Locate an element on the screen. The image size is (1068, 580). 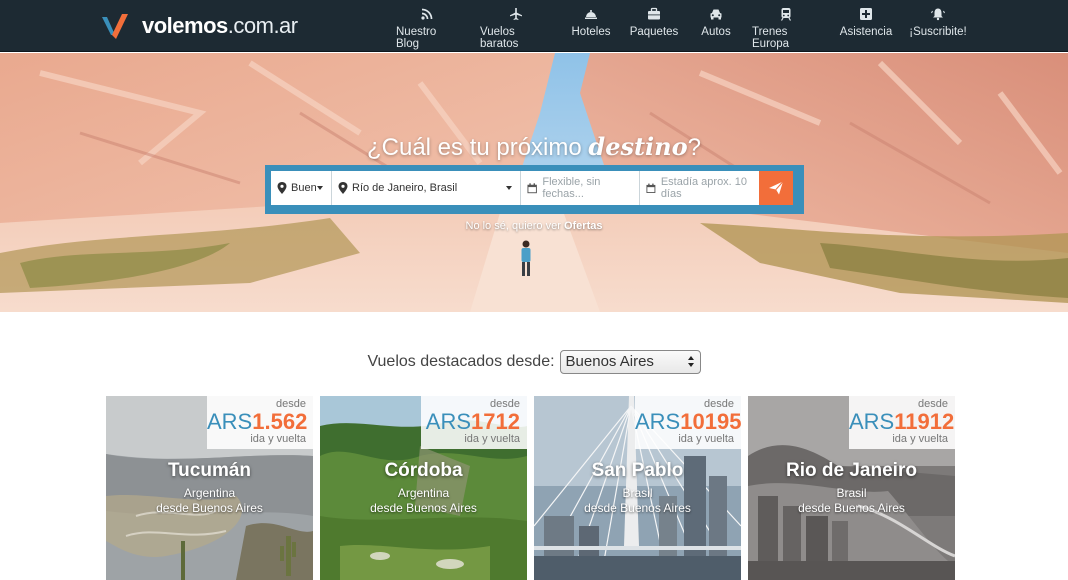
destination-field: Río de Janeiro, Brasil is located at coordinates (426, 188).